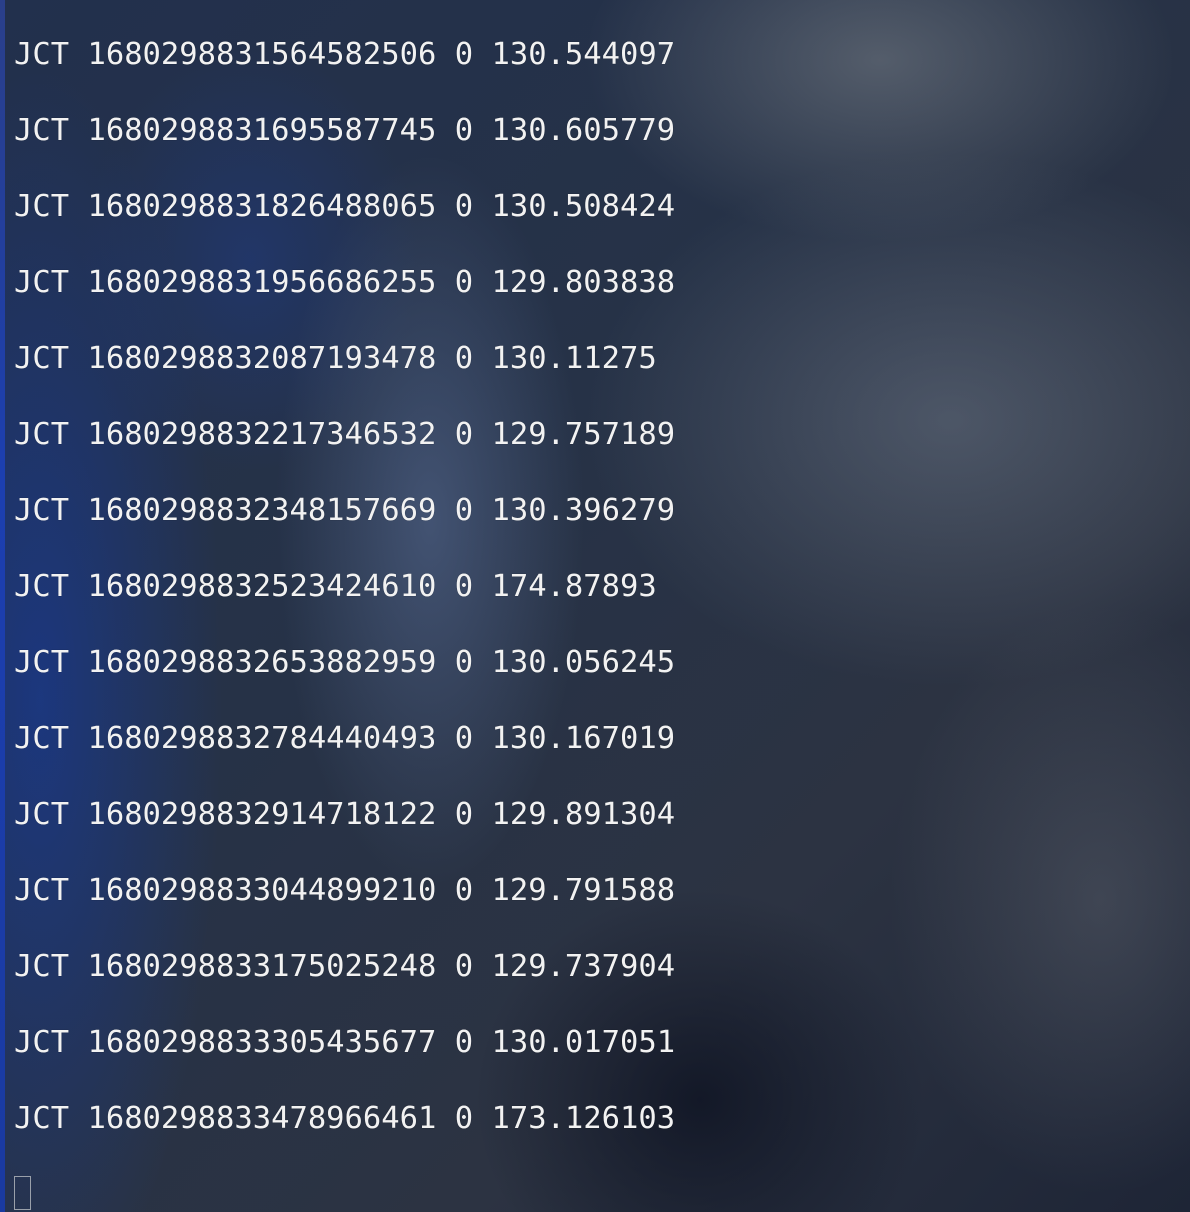 The image size is (1190, 1212). Describe the element at coordinates (262, 54) in the screenshot. I see `line-id: 1680298831564582506` at that location.